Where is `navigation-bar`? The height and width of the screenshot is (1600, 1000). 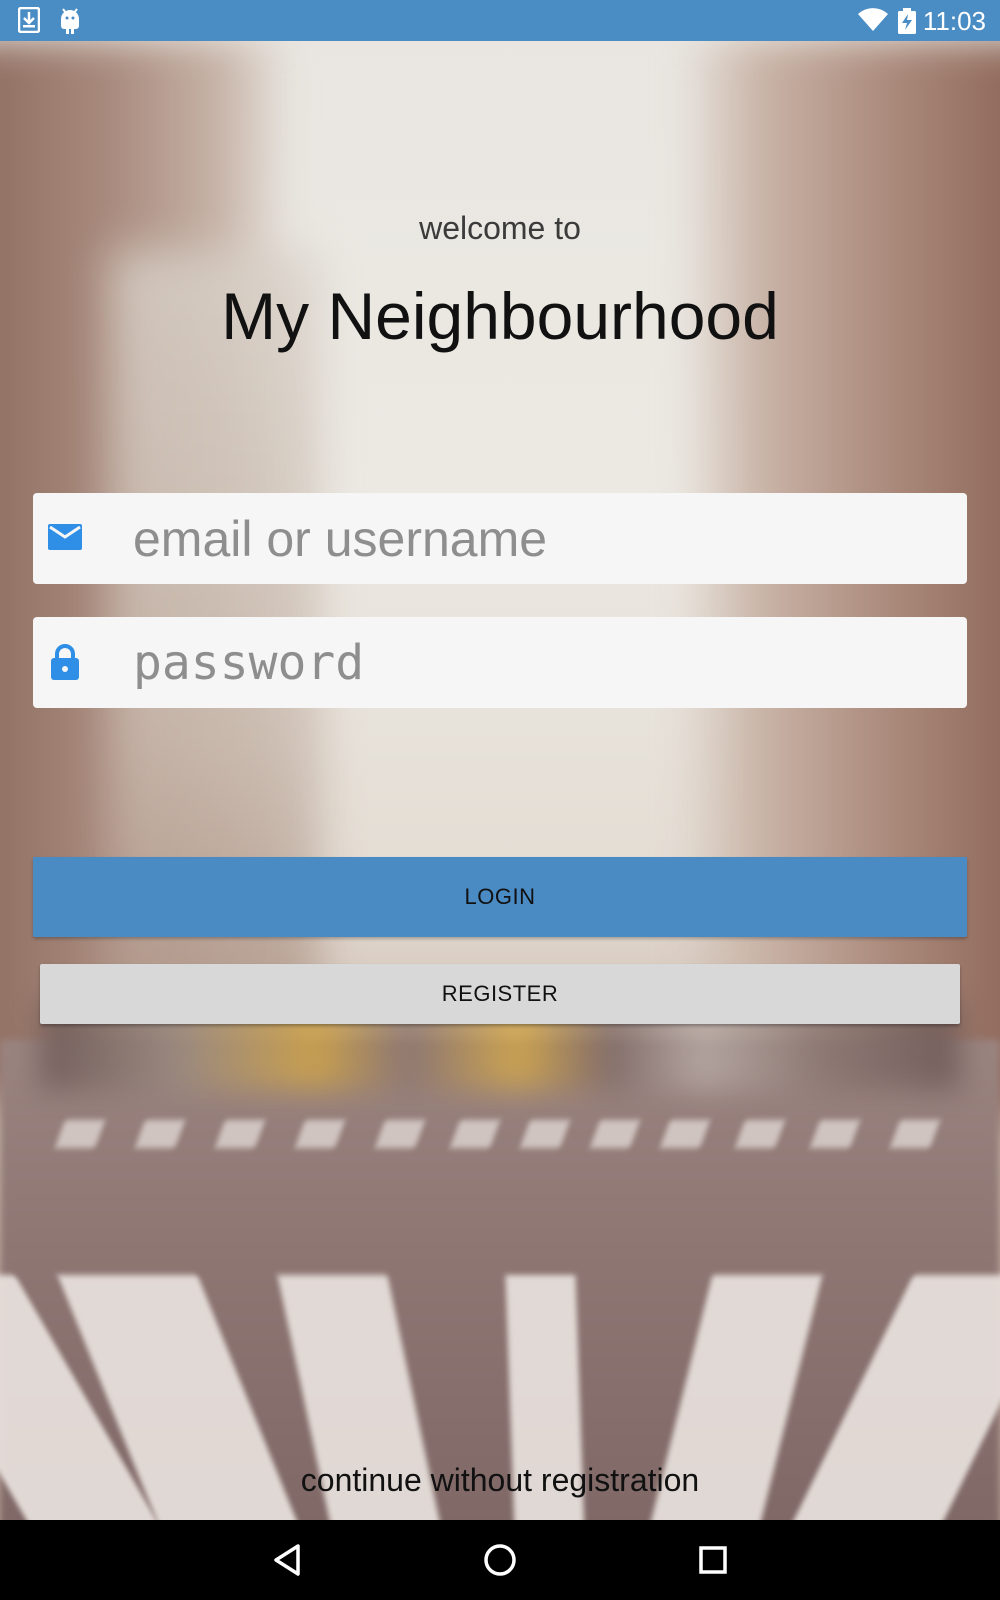 navigation-bar is located at coordinates (500, 1560).